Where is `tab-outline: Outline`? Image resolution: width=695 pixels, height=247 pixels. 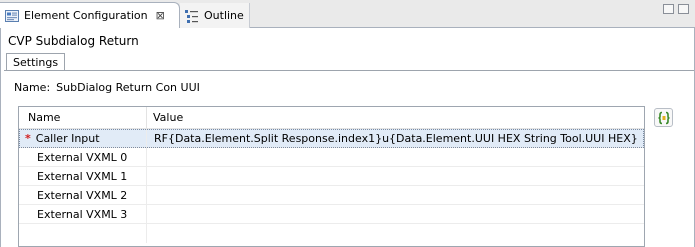 tab-outline: Outline is located at coordinates (215, 15).